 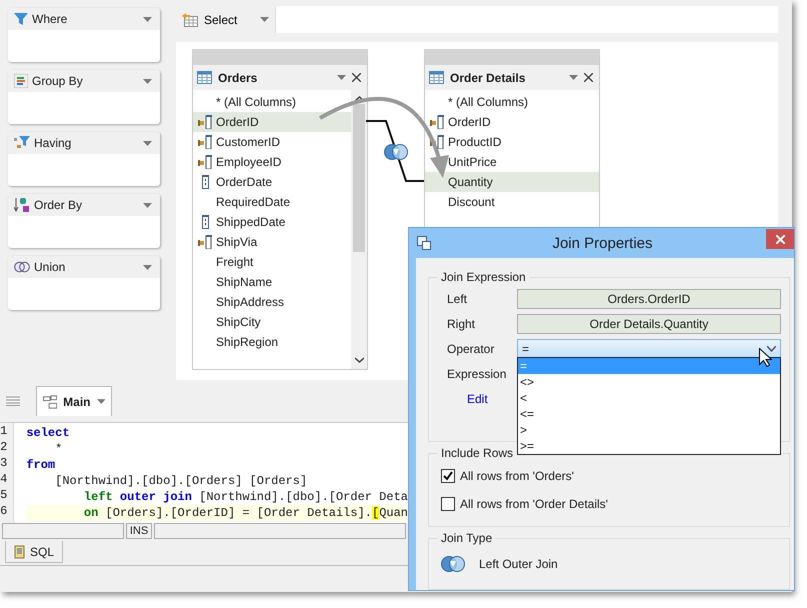 I want to click on panel-title: Union, so click(x=50, y=267).